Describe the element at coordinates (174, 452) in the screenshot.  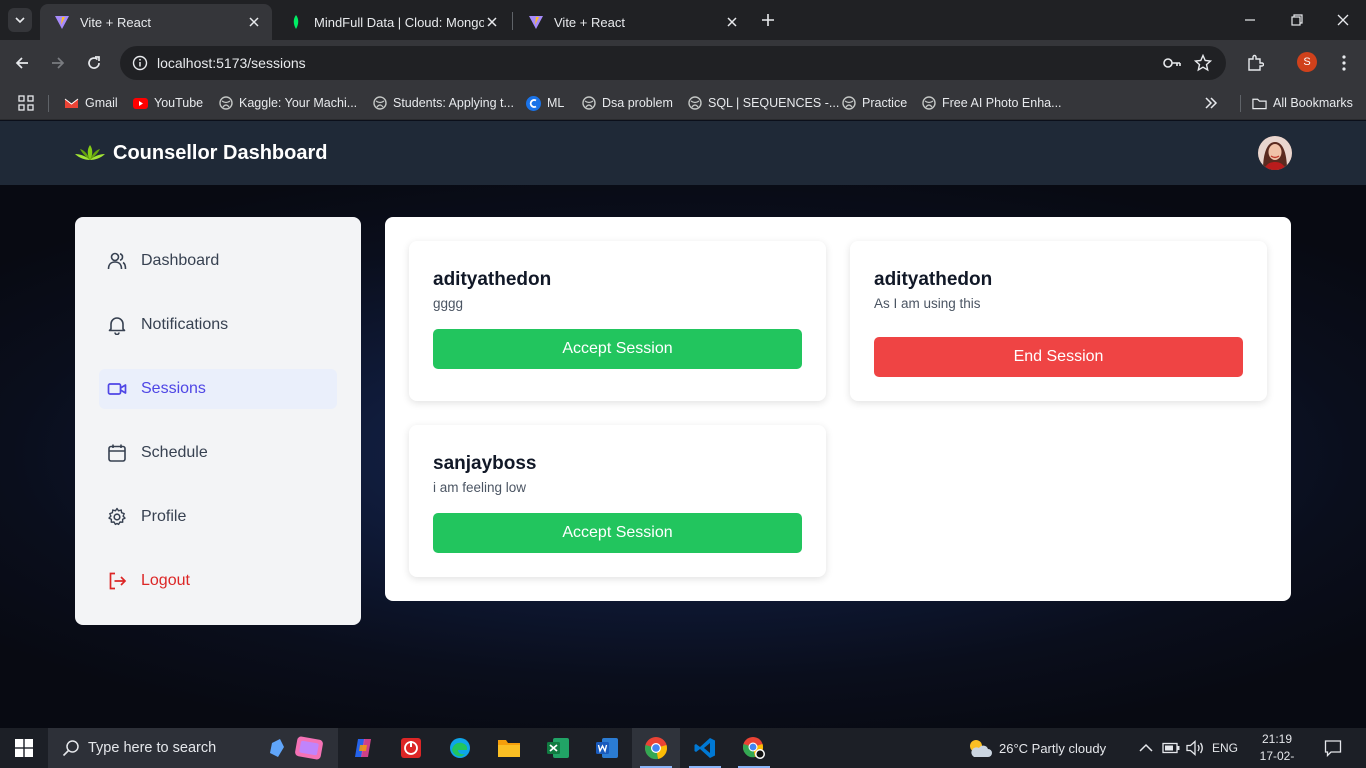
I see `sidebar-item-label: Schedule` at that location.